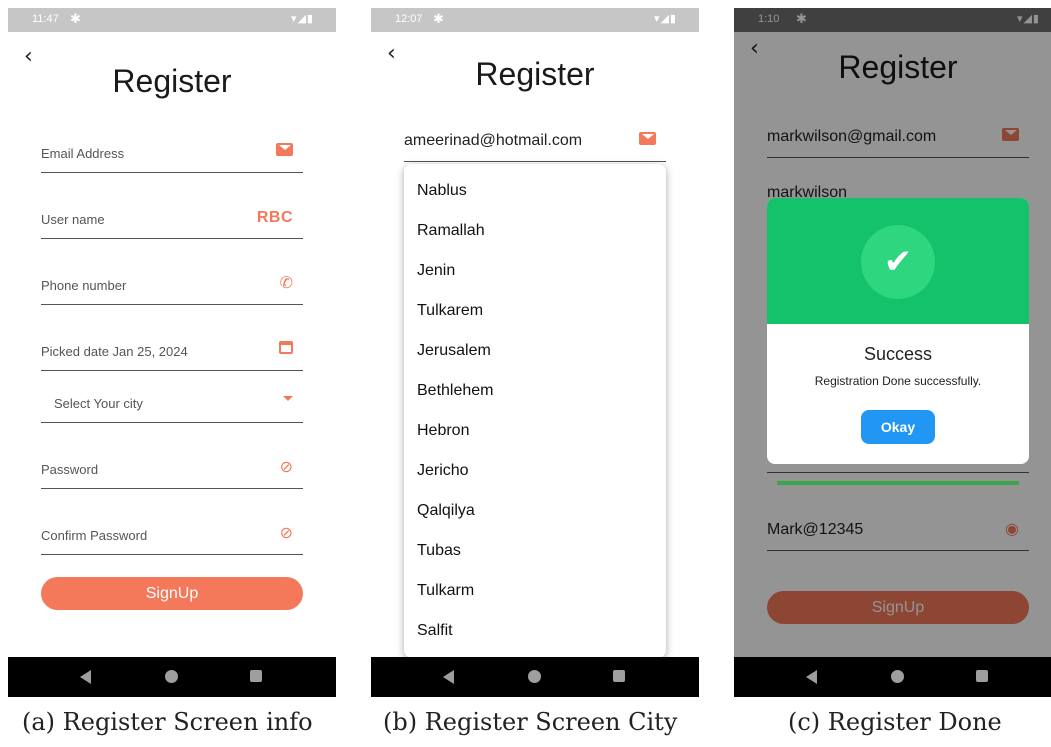 The image size is (1051, 747). Describe the element at coordinates (443, 471) in the screenshot. I see `city-option: Jericho` at that location.